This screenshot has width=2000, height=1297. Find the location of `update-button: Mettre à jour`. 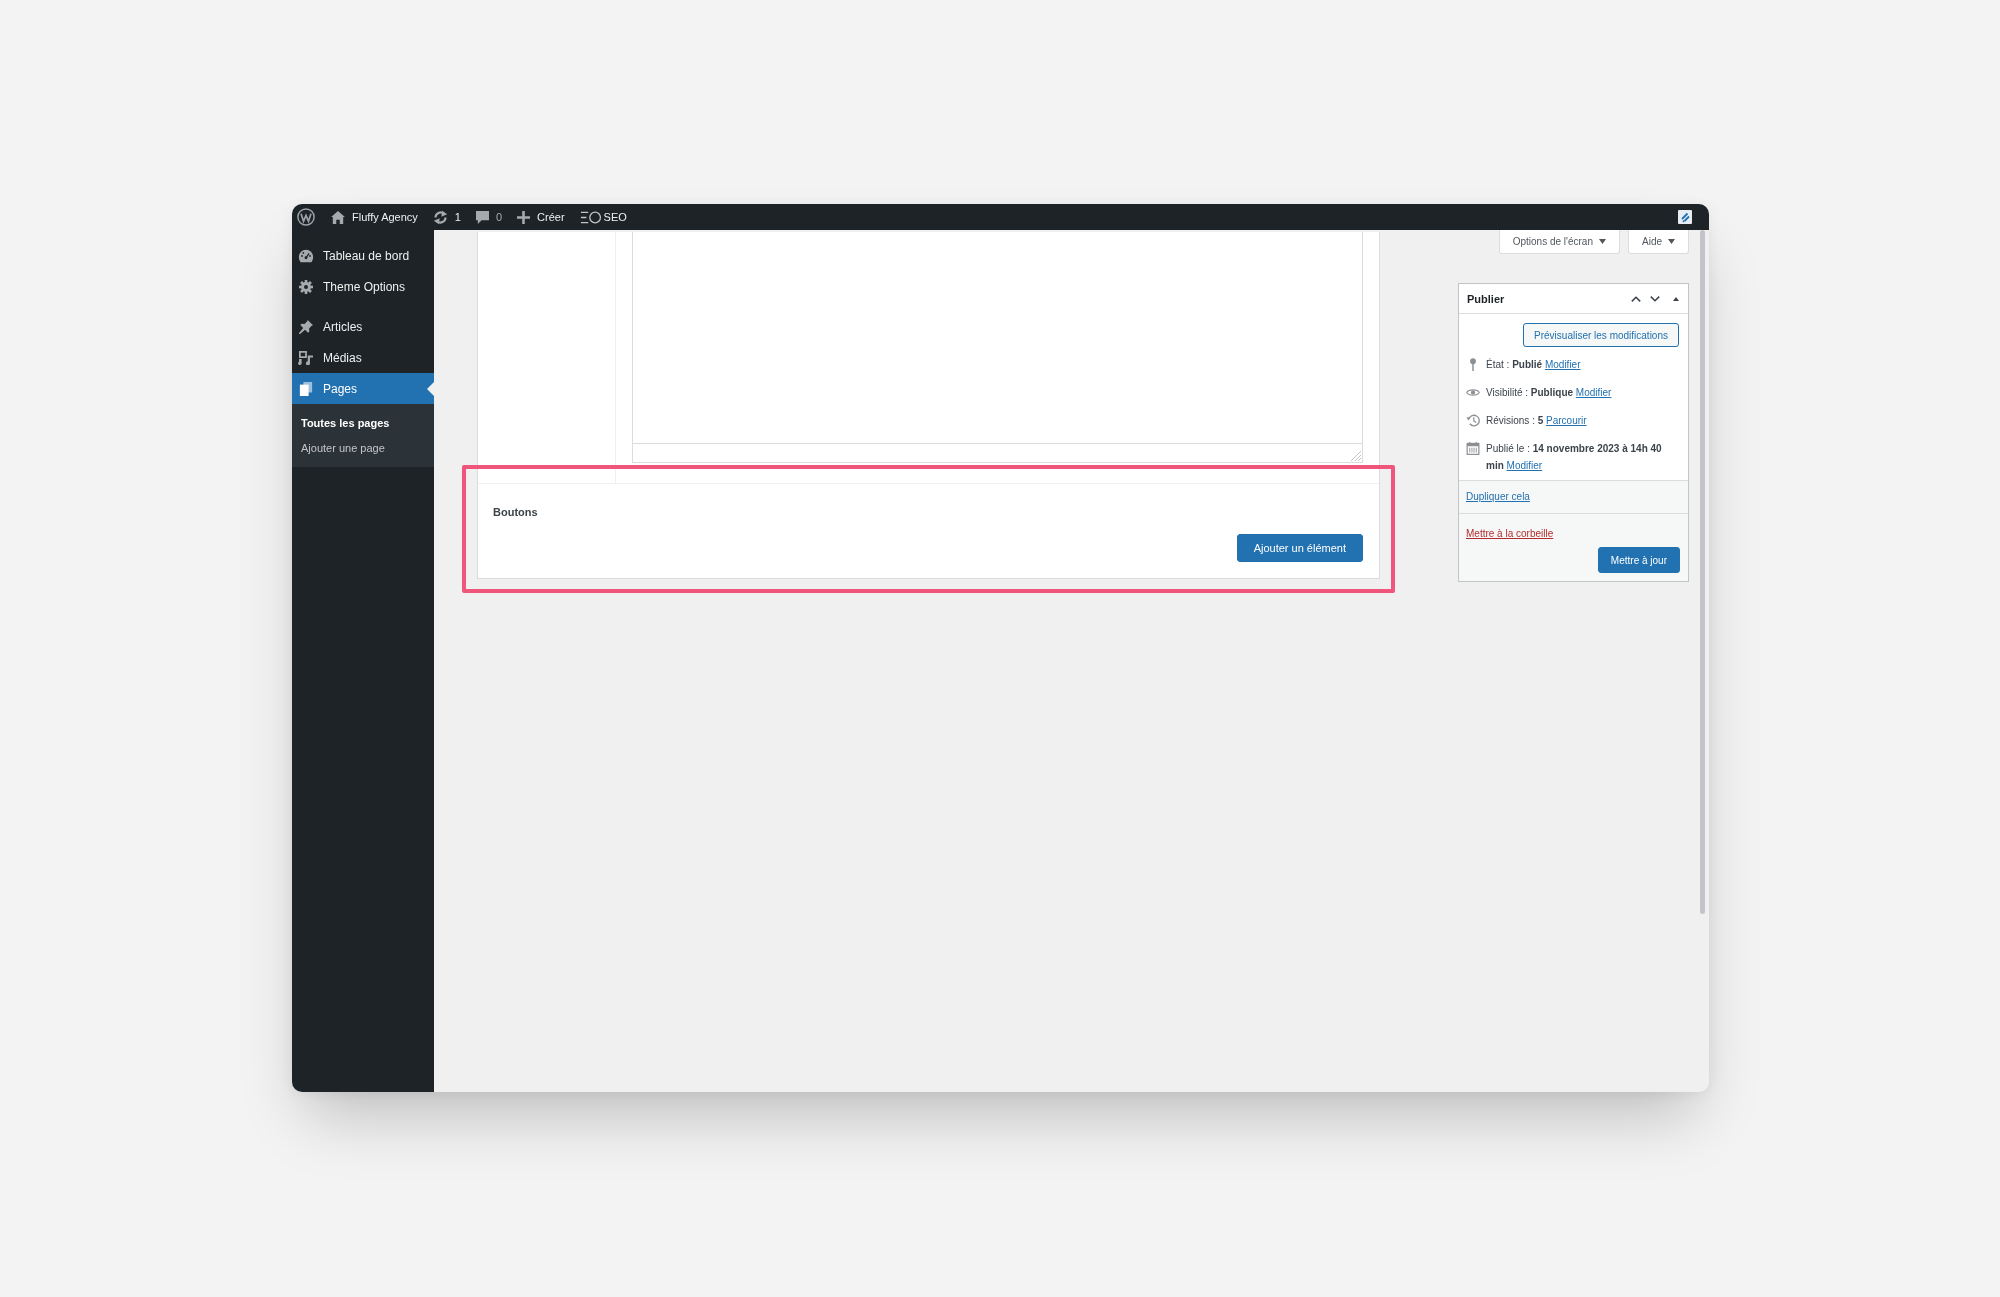

update-button: Mettre à jour is located at coordinates (1638, 560).